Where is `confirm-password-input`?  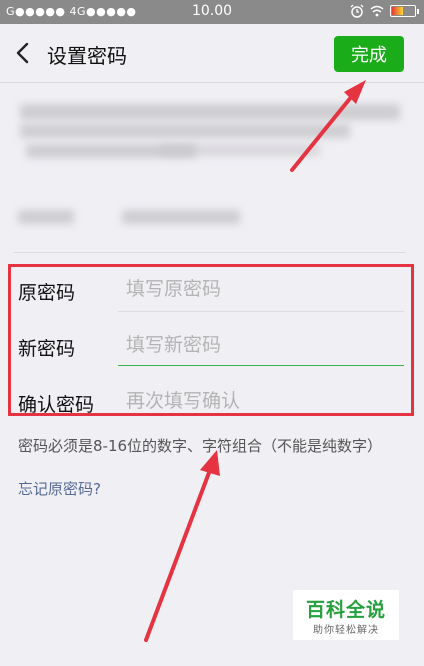 confirm-password-input is located at coordinates (266, 401).